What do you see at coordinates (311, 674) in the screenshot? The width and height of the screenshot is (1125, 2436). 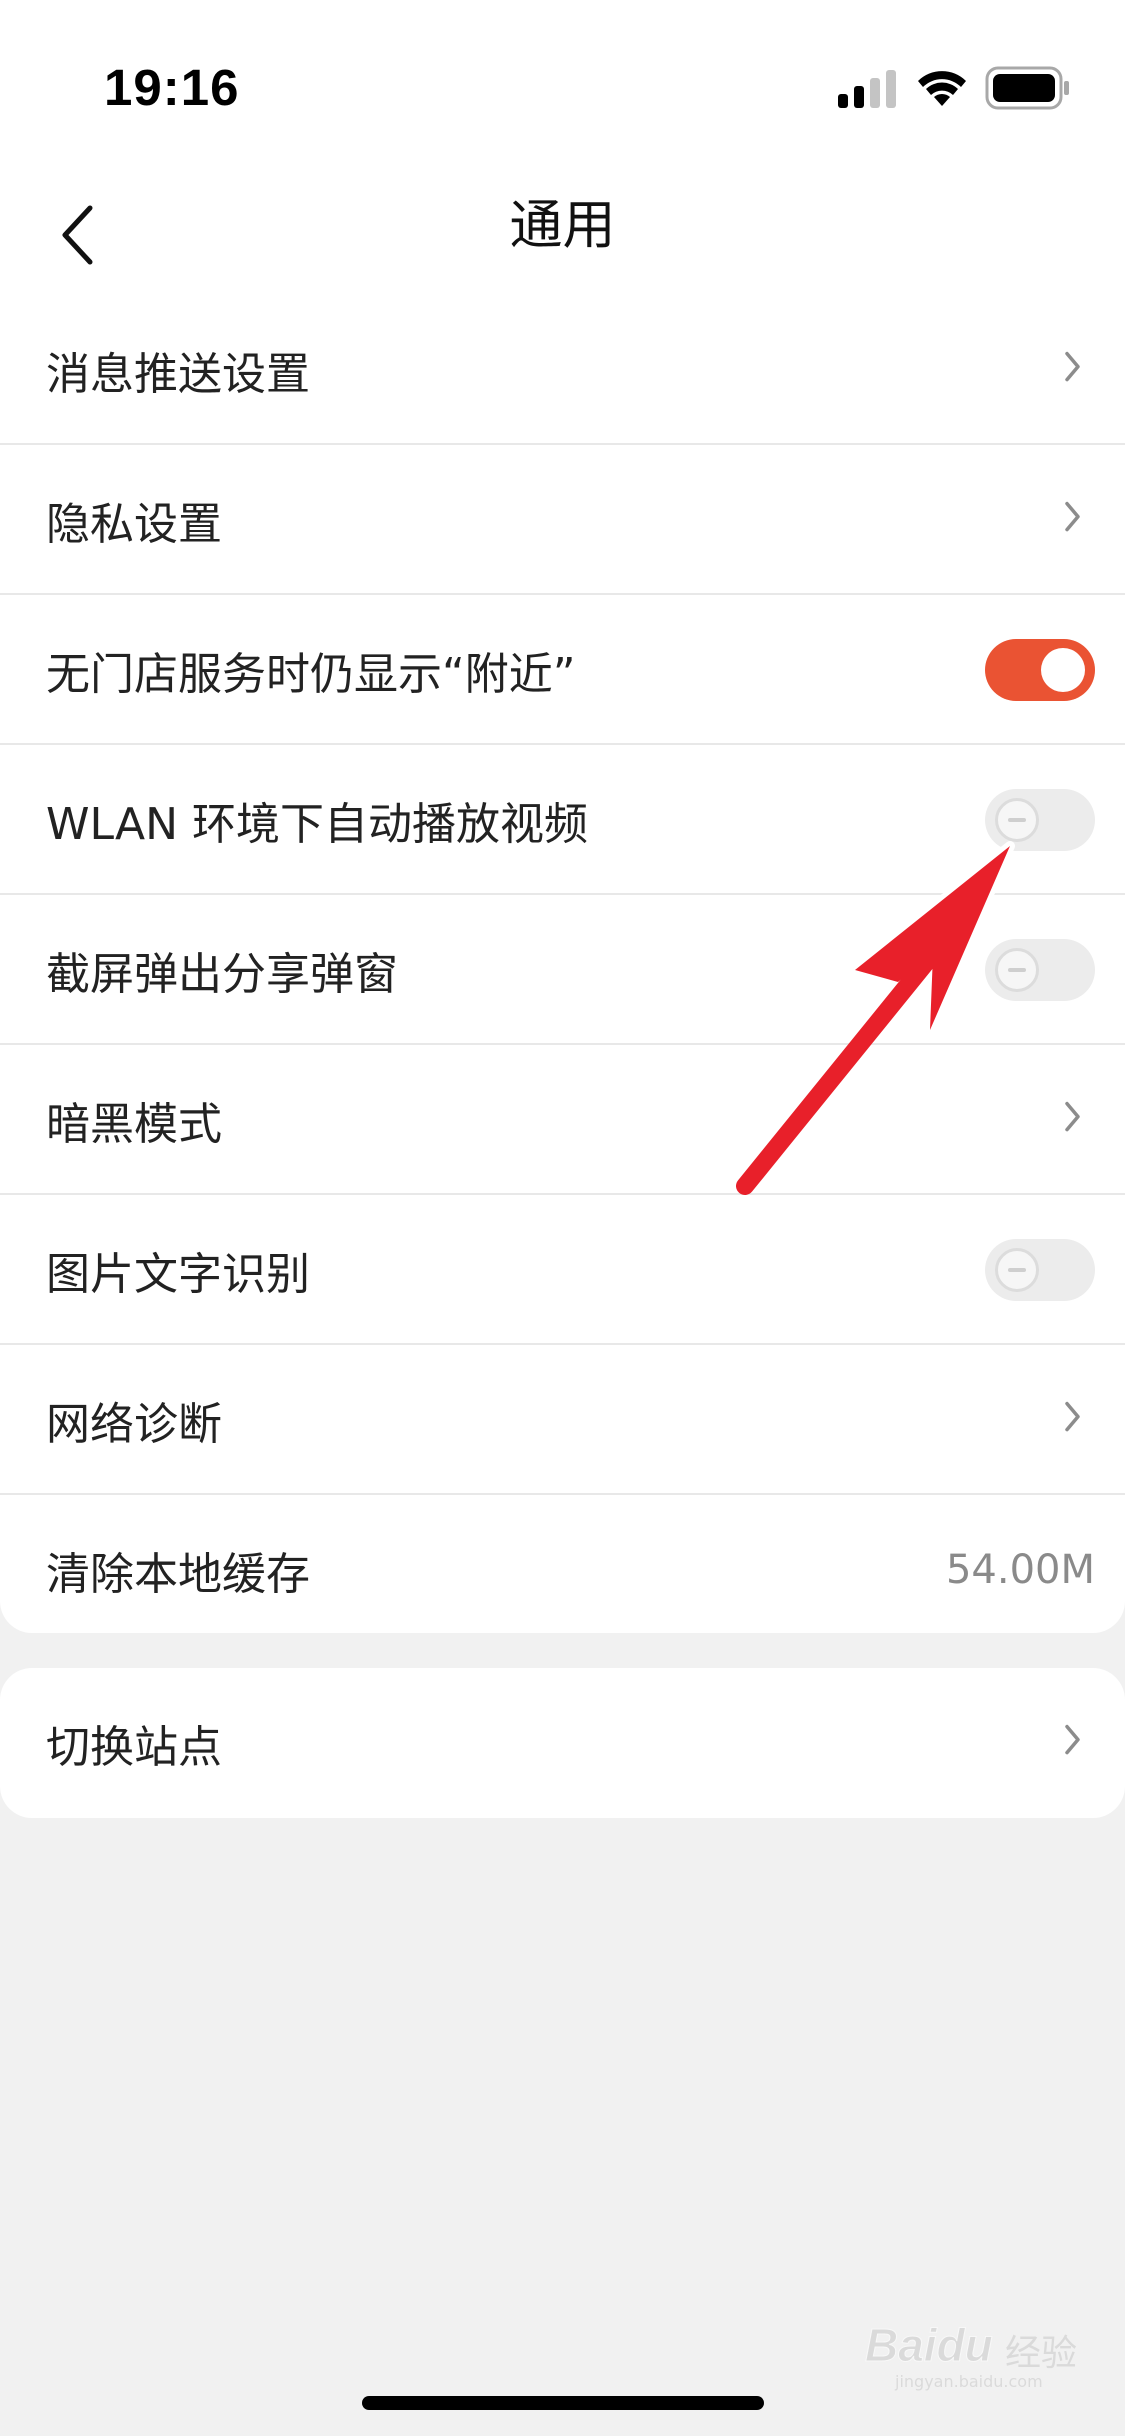 I see `row-label: 无门店服务时仍显示“附近”` at bounding box center [311, 674].